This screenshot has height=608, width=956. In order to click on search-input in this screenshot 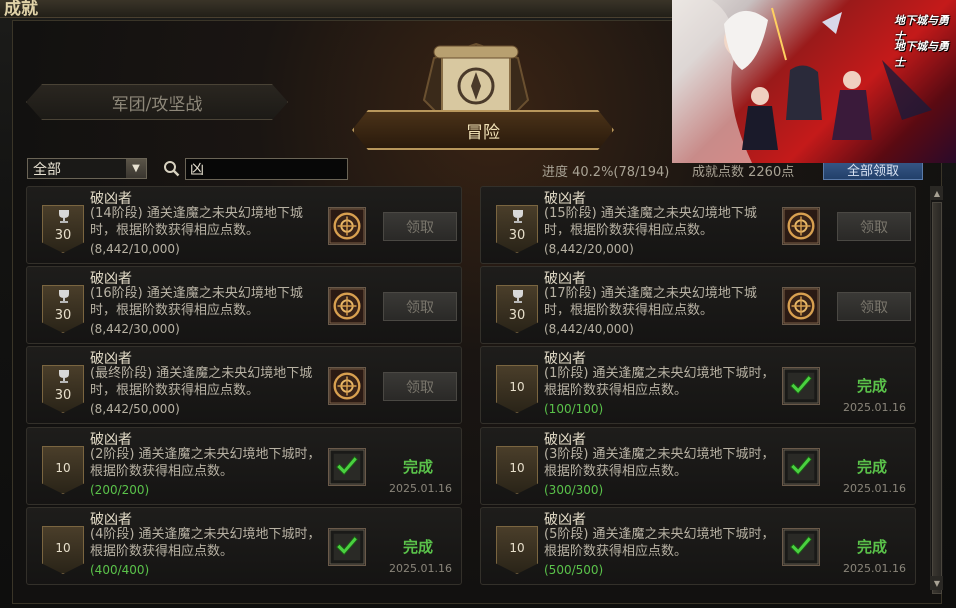, I will do `click(266, 169)`.